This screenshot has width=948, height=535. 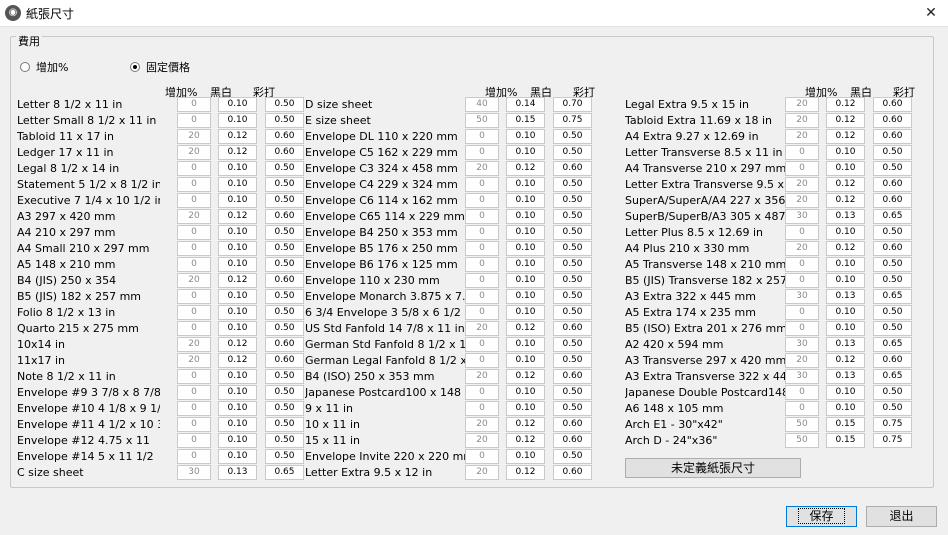 I want to click on bw-price-field: 0.15, so click(x=525, y=120).